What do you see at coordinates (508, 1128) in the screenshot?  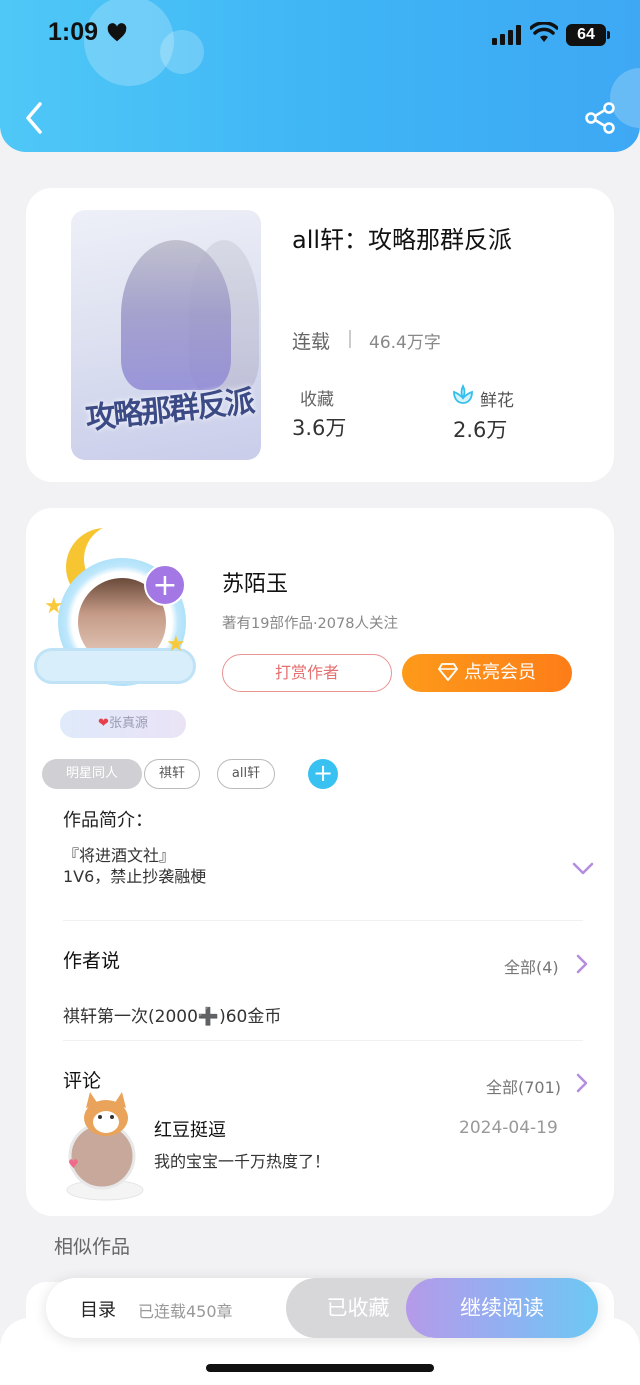 I see `comment-date: 2024-04-19` at bounding box center [508, 1128].